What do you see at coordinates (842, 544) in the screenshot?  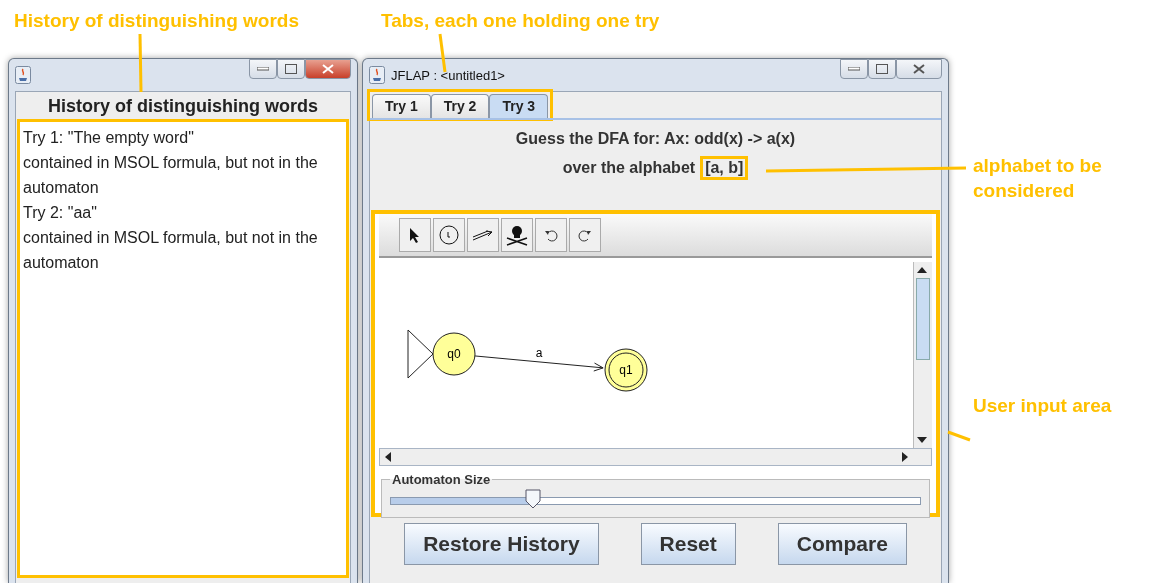 I see `action-button: Compare` at bounding box center [842, 544].